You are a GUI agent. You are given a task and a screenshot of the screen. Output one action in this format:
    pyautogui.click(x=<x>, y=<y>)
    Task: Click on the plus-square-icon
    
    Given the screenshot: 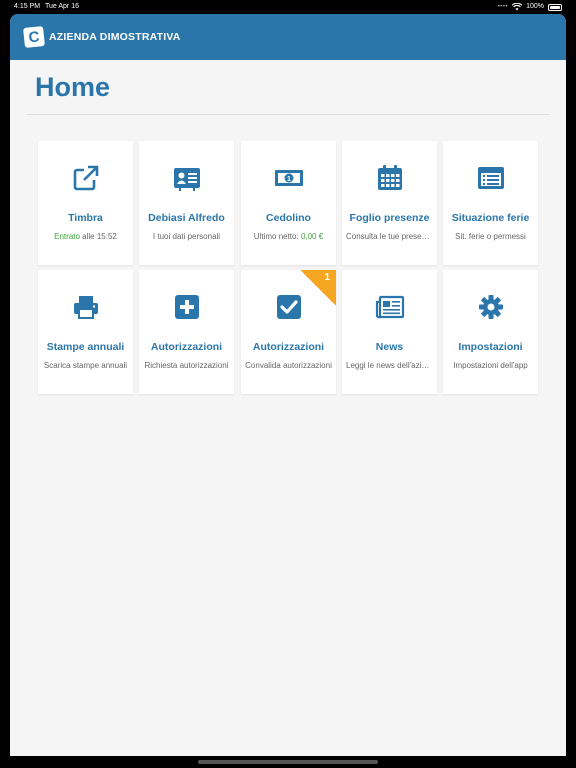 What is the action you would take?
    pyautogui.click(x=186, y=307)
    